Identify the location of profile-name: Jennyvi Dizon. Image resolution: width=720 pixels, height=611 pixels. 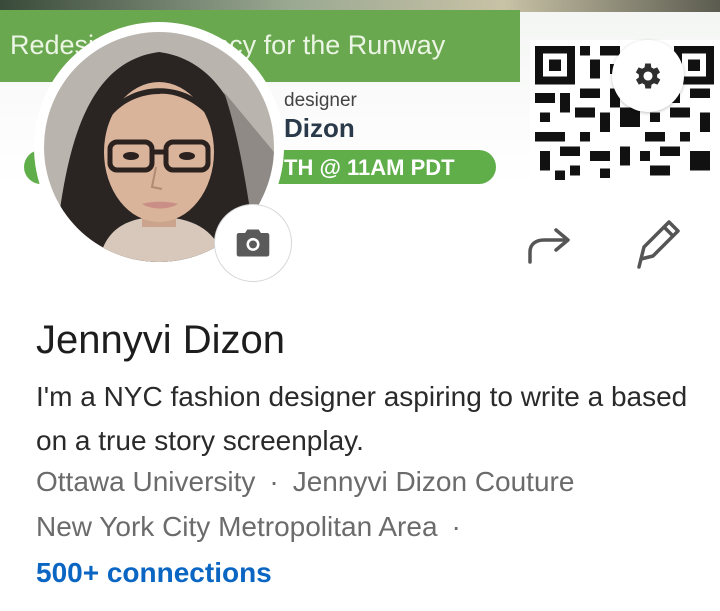
(161, 340).